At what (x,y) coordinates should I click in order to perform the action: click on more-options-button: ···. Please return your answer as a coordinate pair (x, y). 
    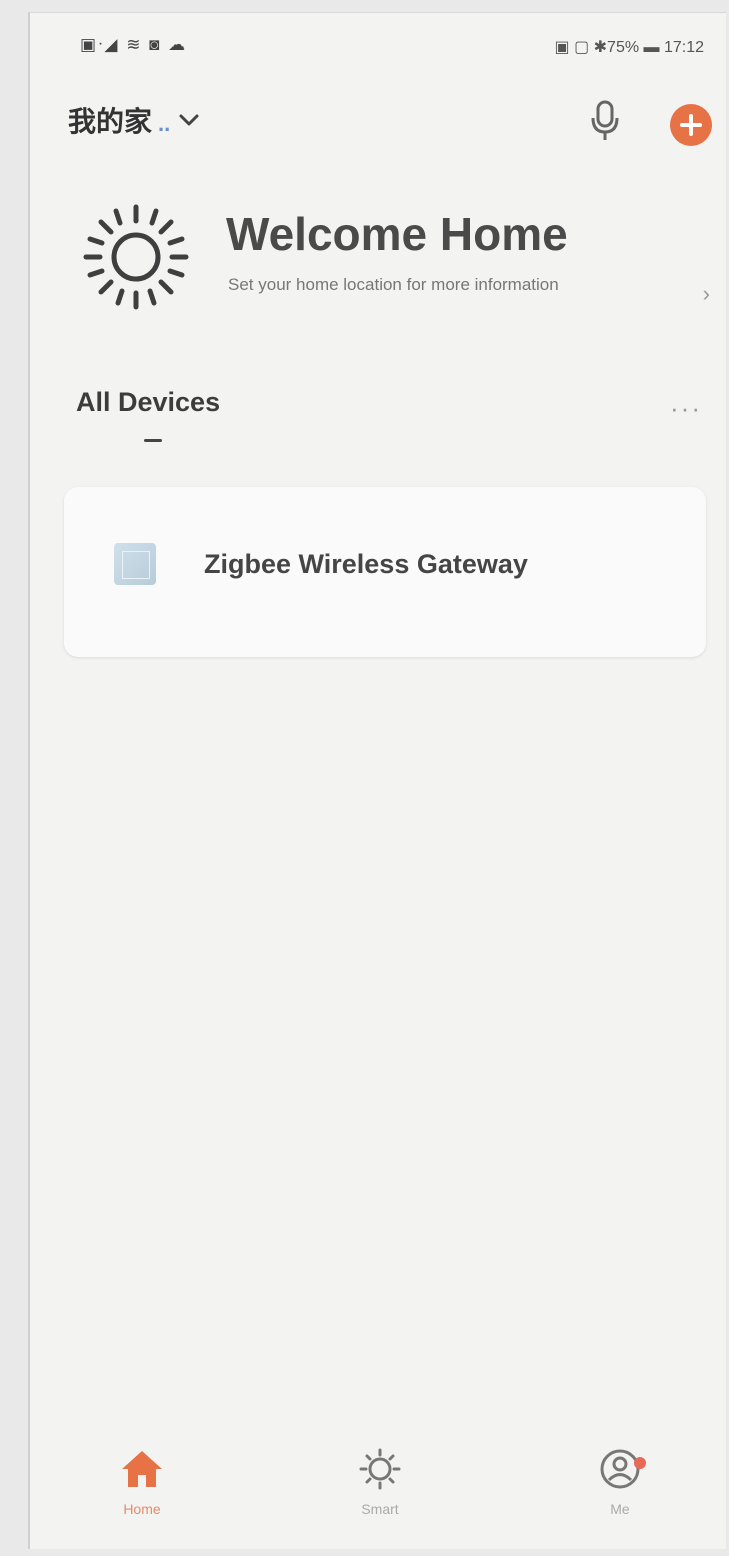
    Looking at the image, I should click on (686, 408).